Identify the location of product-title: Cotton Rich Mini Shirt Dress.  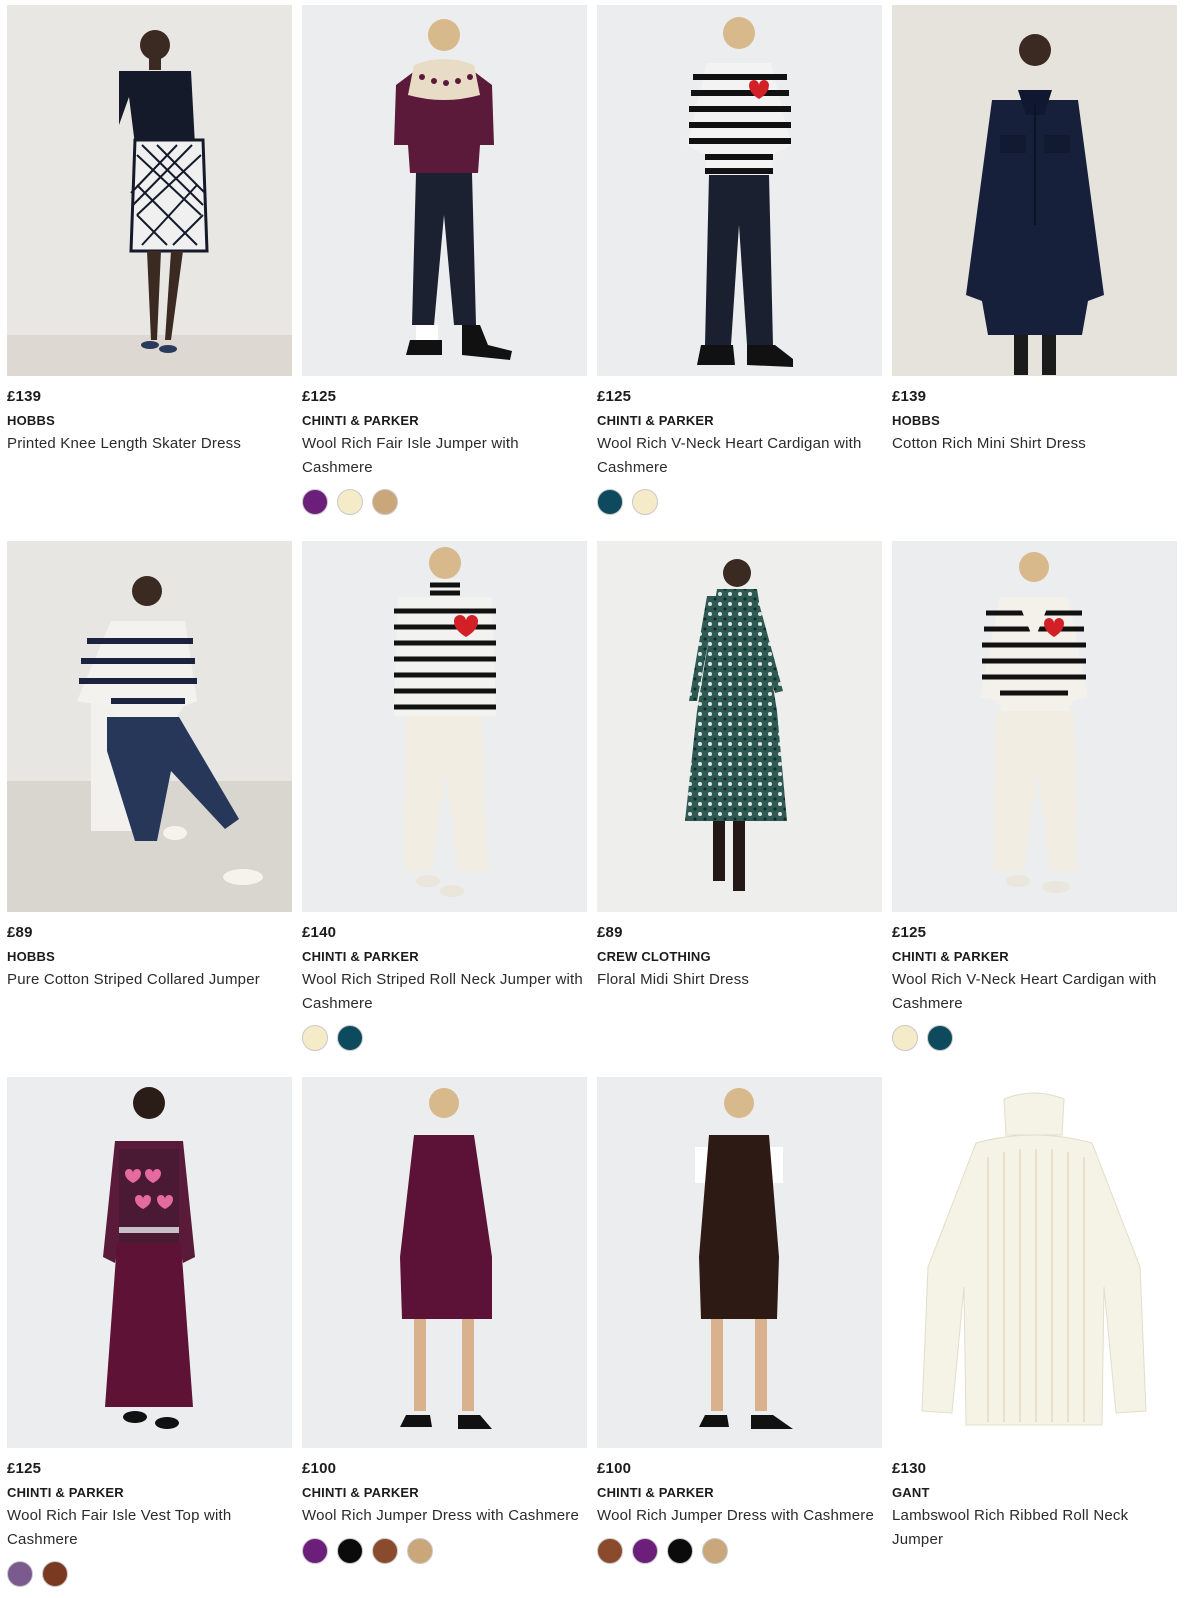
(1034, 444).